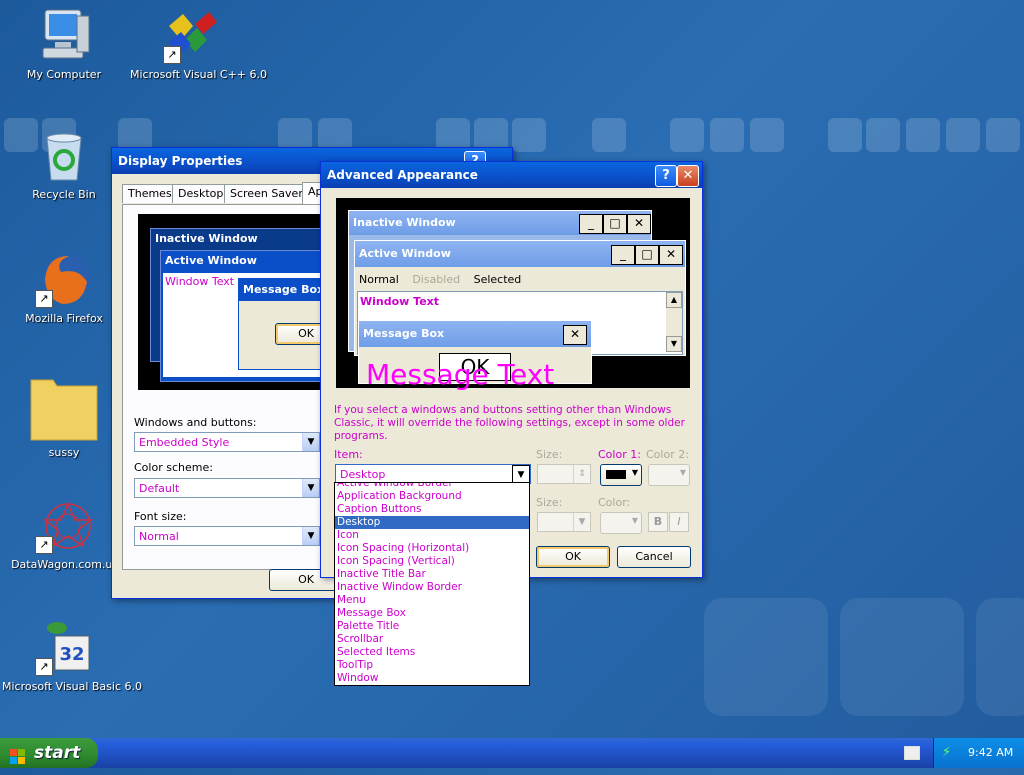 This screenshot has height=775, width=1024. I want to click on tab-screen-saver: Screen Saver, so click(266, 193).